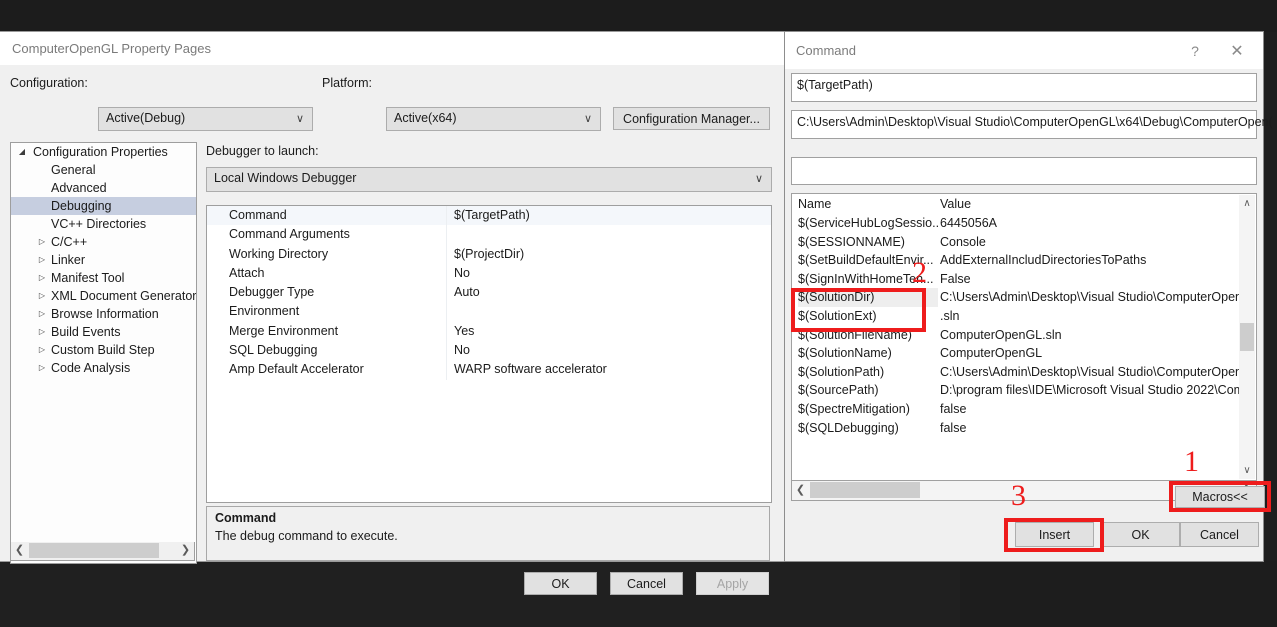 This screenshot has height=627, width=1277. What do you see at coordinates (1024, 428) in the screenshot?
I see `table-row: $(SQLDebugging) false` at bounding box center [1024, 428].